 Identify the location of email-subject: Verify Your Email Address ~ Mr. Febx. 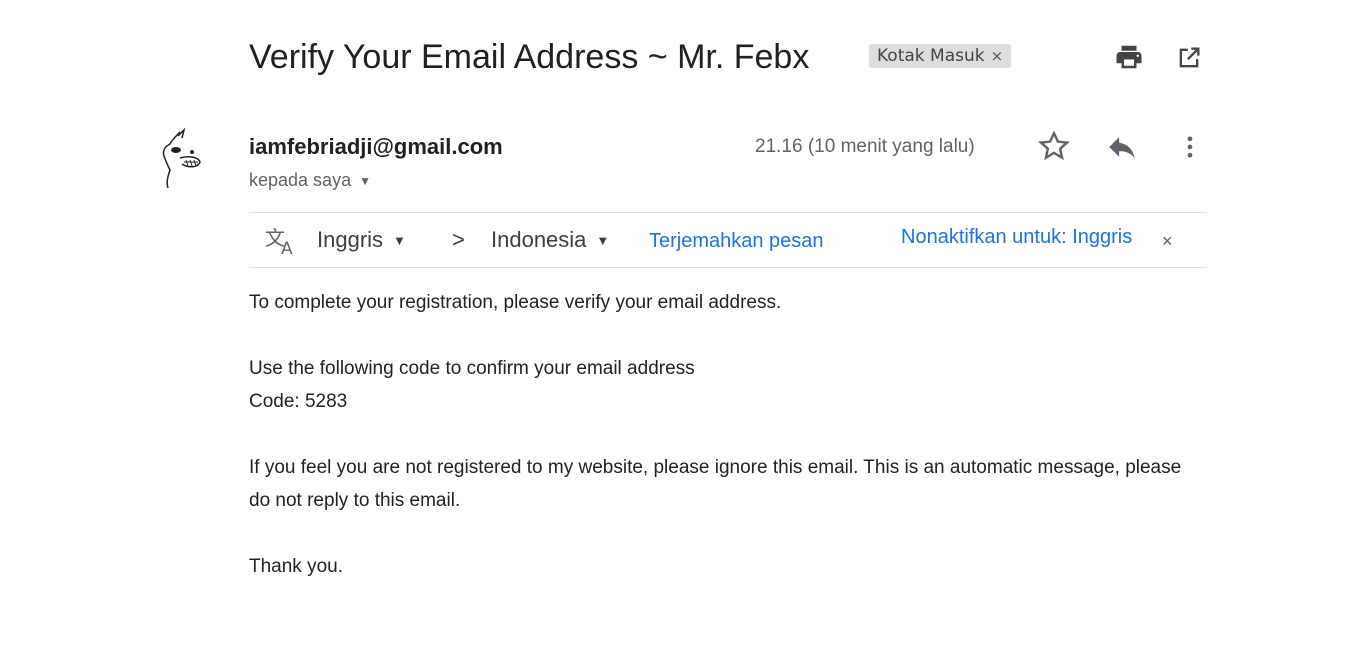
(529, 57).